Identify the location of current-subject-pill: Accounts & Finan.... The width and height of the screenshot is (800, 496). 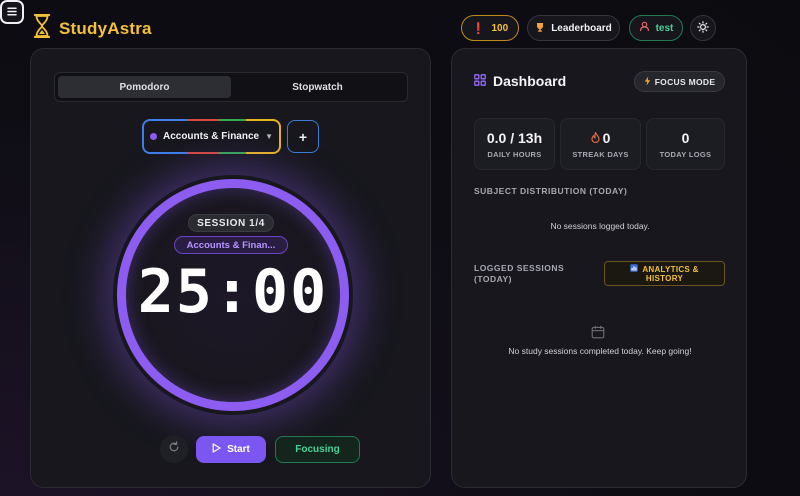
(231, 245).